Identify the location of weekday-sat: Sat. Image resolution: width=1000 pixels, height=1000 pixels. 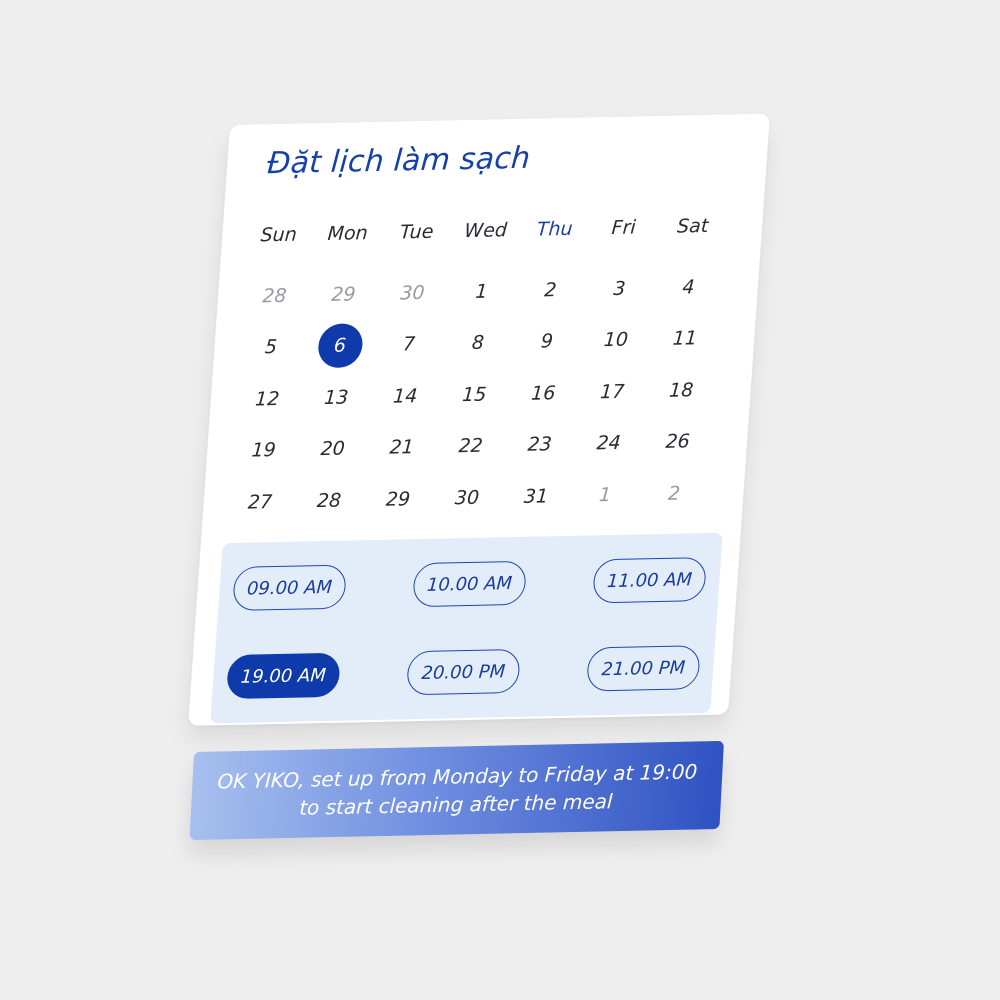
(693, 226).